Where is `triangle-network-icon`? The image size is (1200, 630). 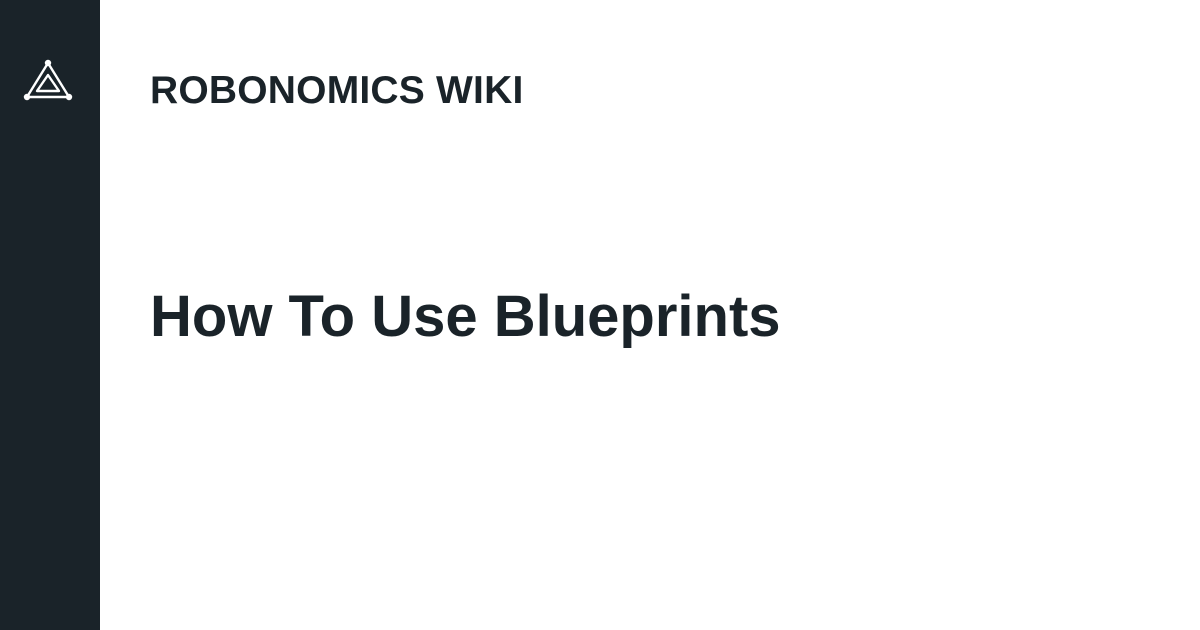
triangle-network-icon is located at coordinates (48, 80).